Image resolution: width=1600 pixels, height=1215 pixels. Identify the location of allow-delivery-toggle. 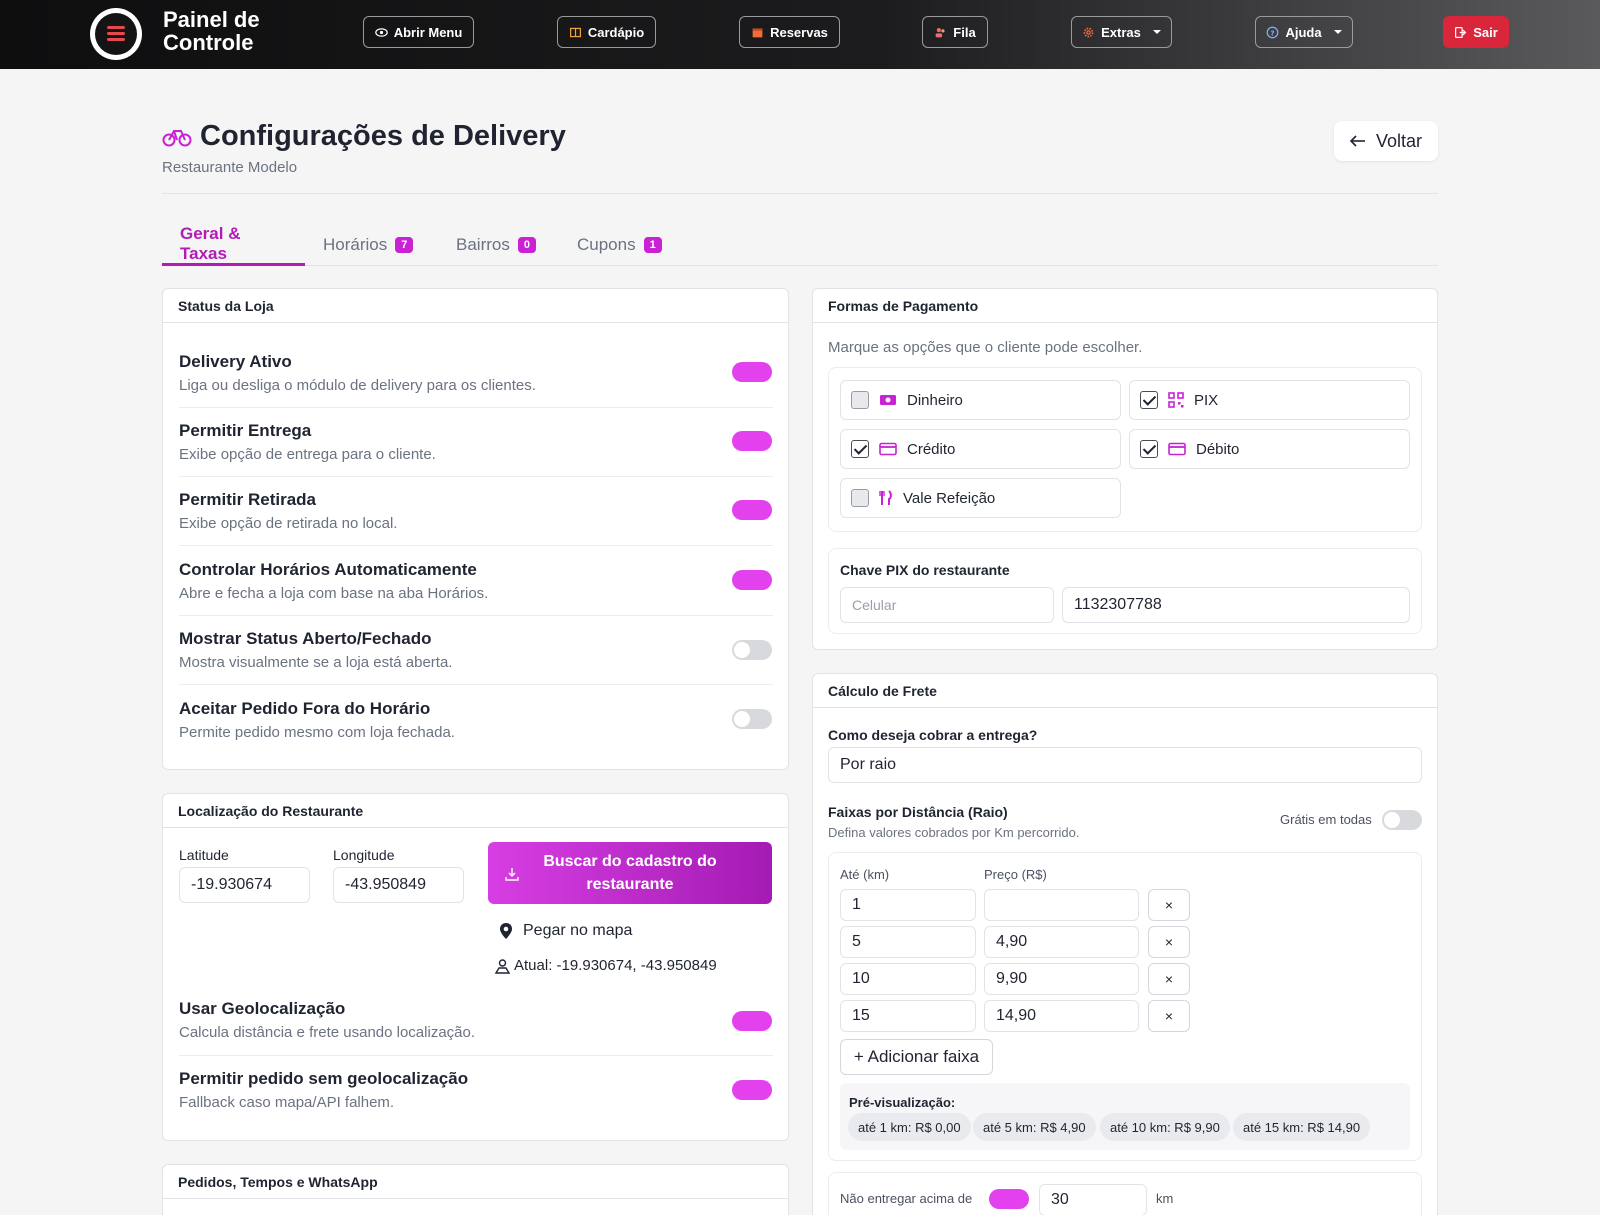
(752, 441).